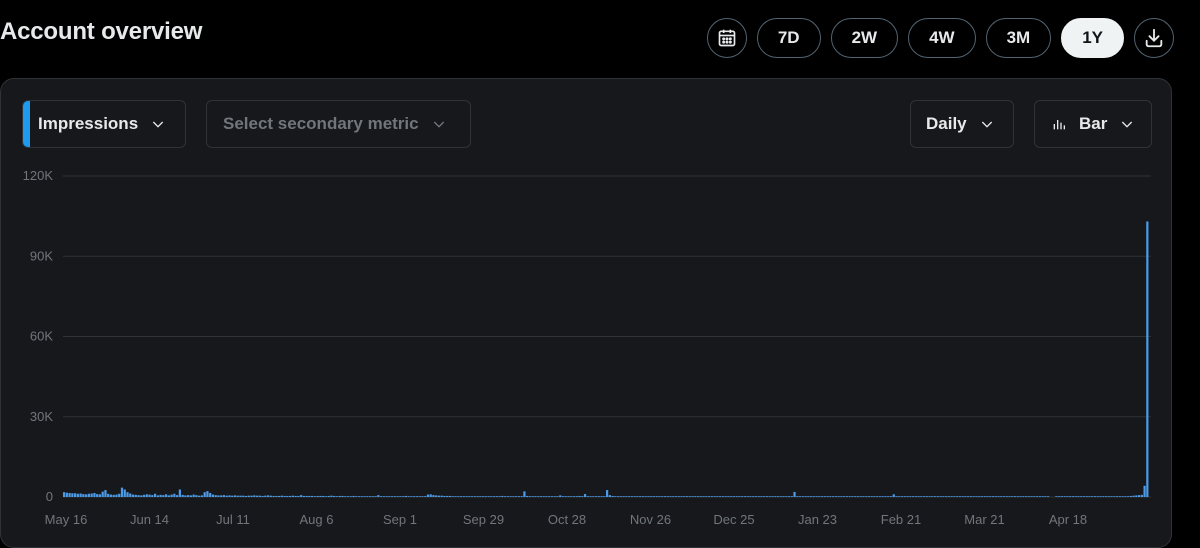 The width and height of the screenshot is (1200, 548). I want to click on calendar-button, so click(726, 38).